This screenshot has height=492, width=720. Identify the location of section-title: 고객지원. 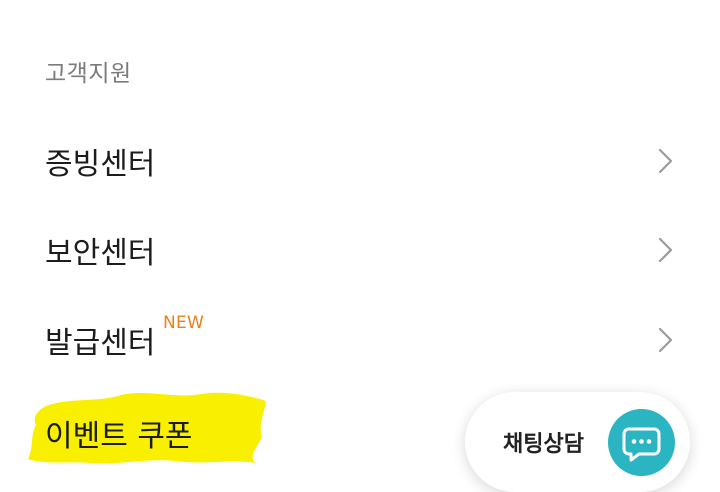
(88, 74).